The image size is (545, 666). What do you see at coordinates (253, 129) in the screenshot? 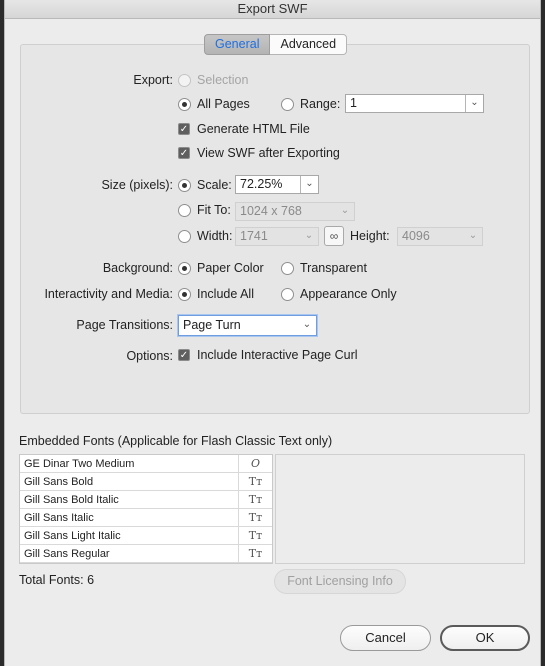
I see `generate-html-label: Generate HTML File` at bounding box center [253, 129].